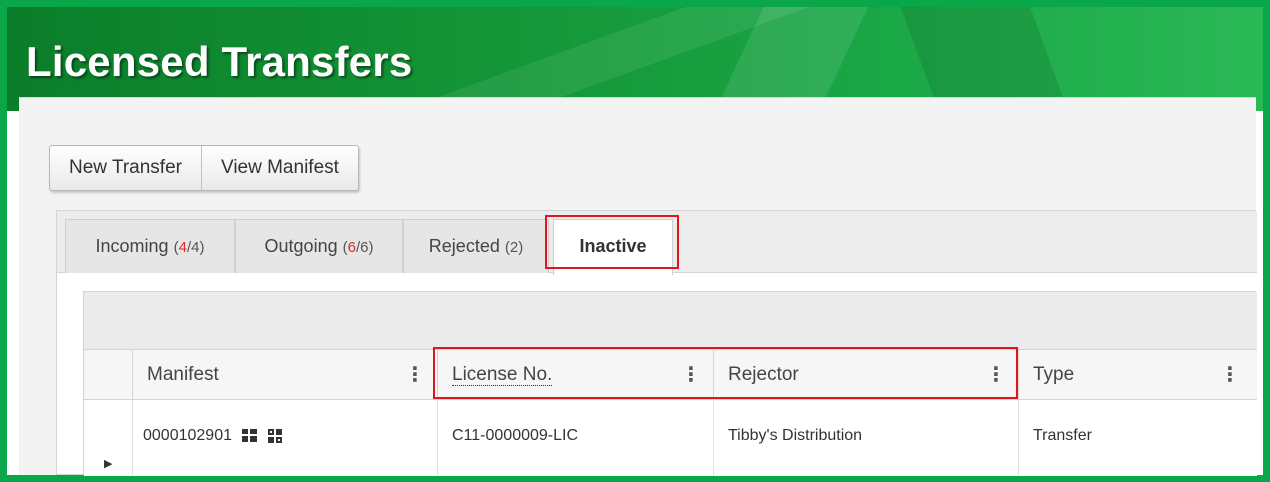  What do you see at coordinates (763, 374) in the screenshot?
I see `header-rejector-label: Rejector` at bounding box center [763, 374].